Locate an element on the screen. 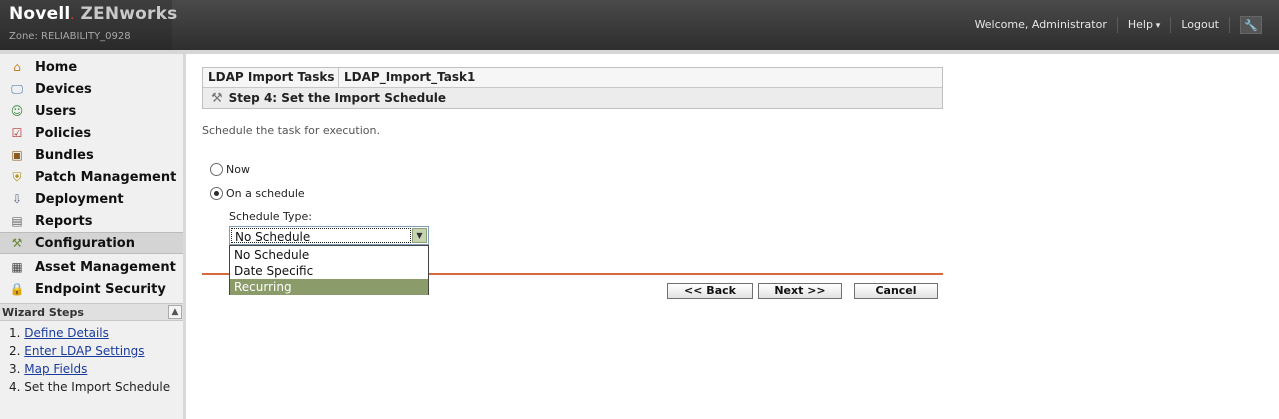 The height and width of the screenshot is (419, 1279). sidebar-item-configuration: ⚒ Configuration is located at coordinates (91, 243).